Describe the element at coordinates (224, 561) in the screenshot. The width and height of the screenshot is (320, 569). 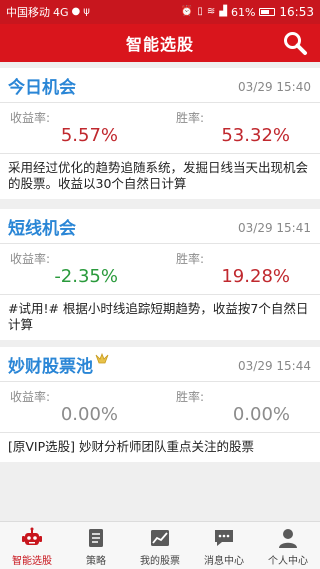
I see `tab-label: 消息中心` at that location.